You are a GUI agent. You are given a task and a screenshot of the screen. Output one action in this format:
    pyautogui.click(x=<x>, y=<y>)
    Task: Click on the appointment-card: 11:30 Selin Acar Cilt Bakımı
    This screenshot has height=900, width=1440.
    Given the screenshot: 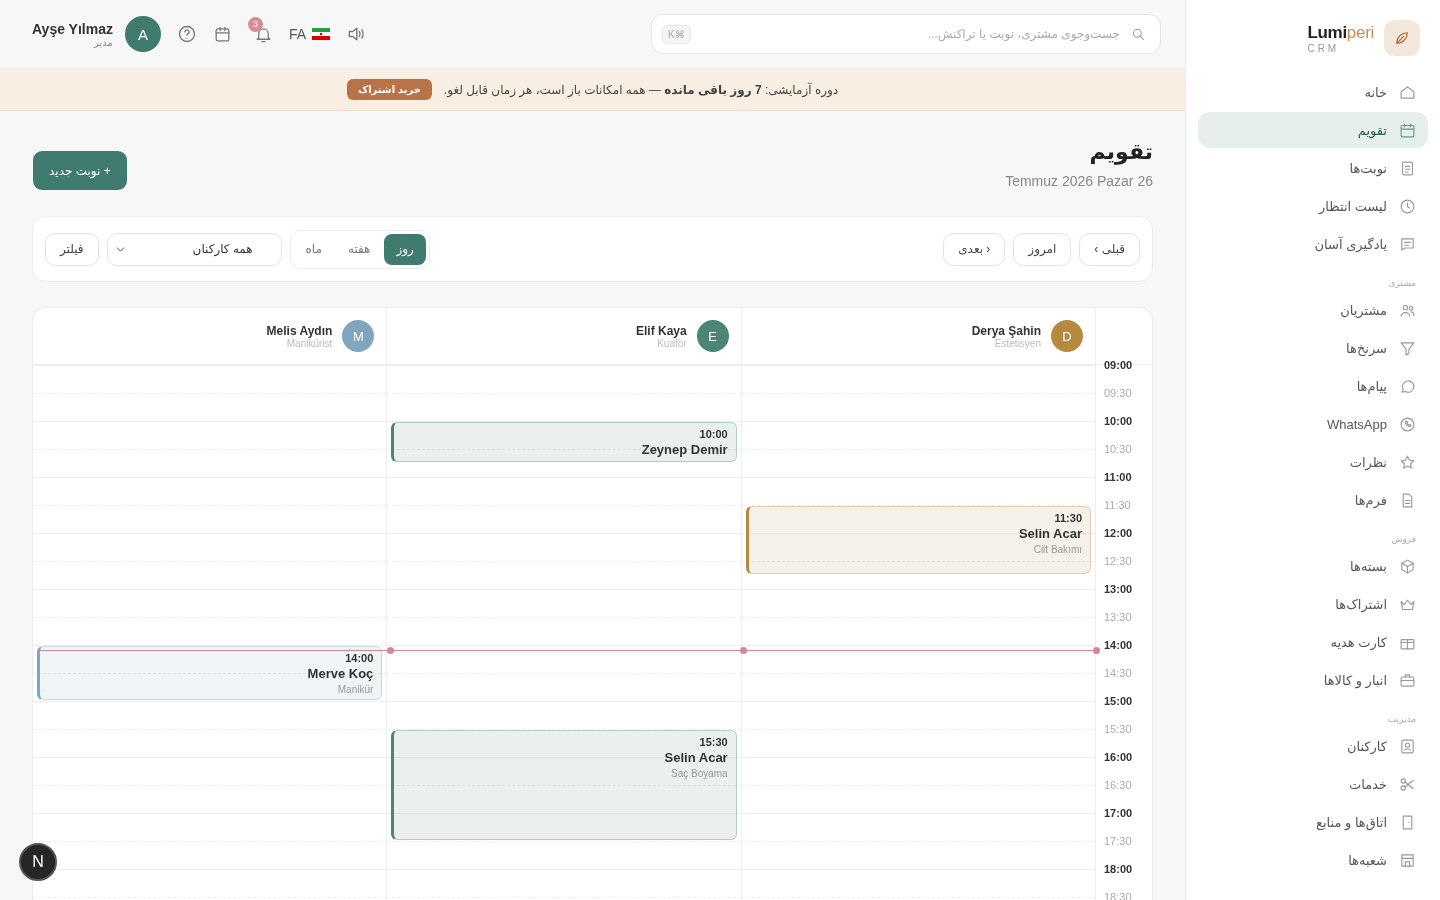 What is the action you would take?
    pyautogui.click(x=918, y=540)
    